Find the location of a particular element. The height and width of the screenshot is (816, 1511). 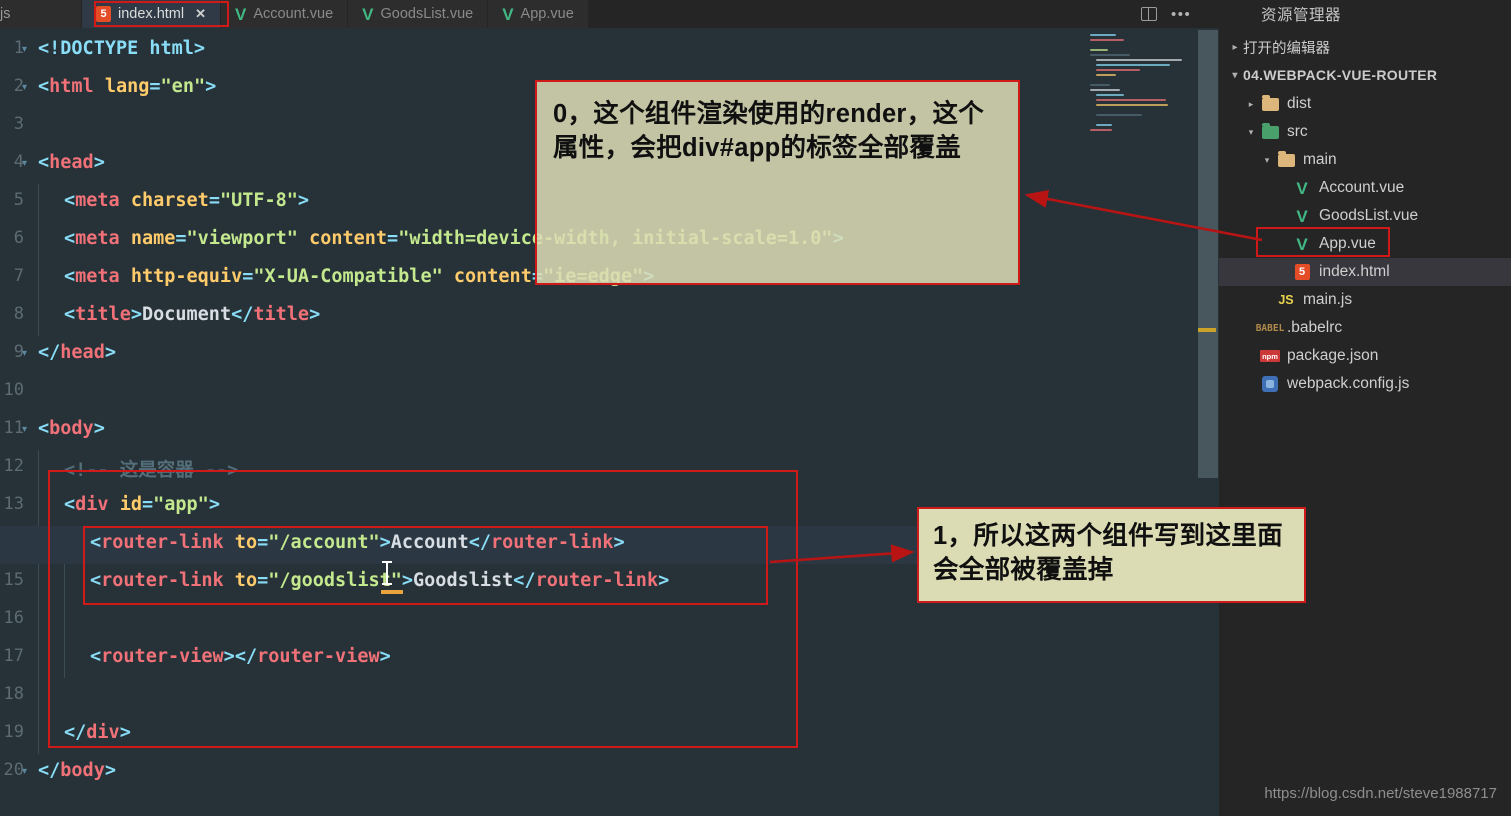

npm-icon: npm is located at coordinates (1270, 356).